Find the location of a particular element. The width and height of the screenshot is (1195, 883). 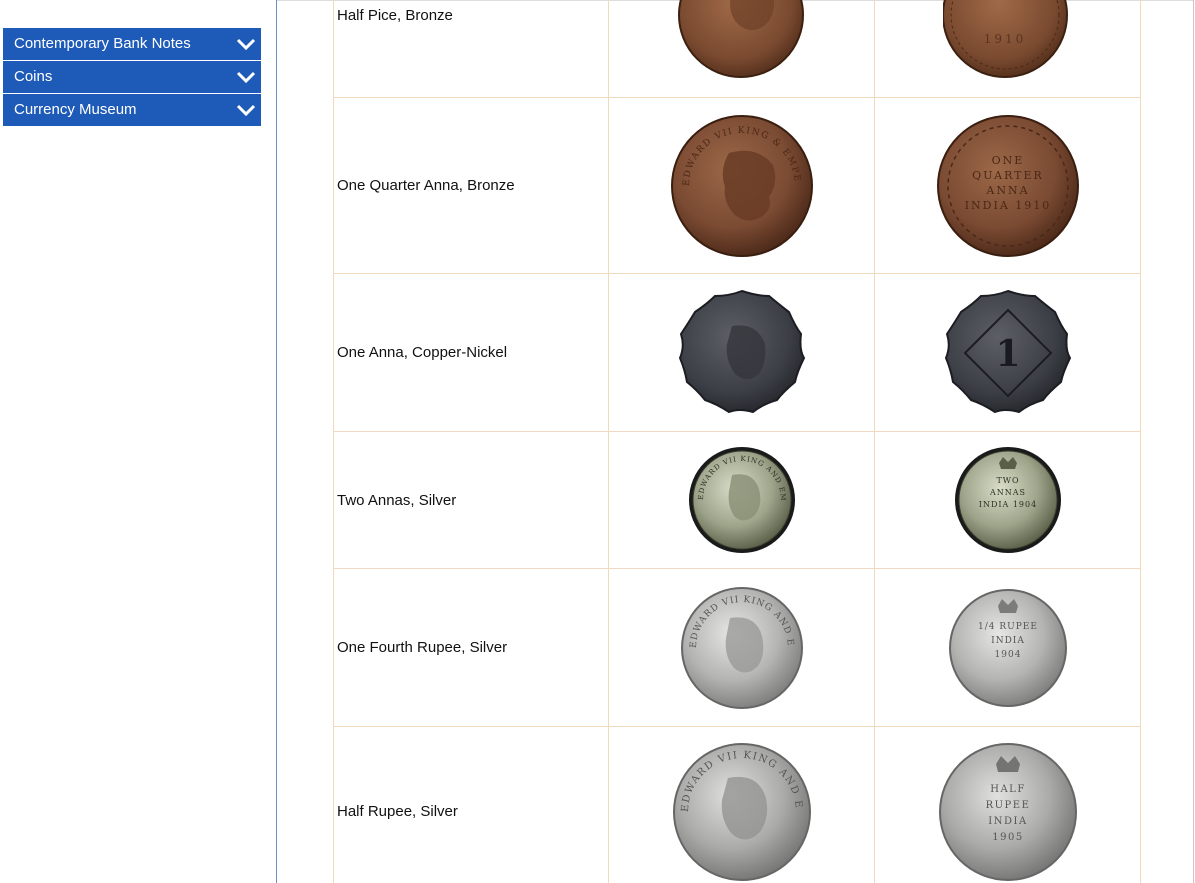

sidebar-item-label: Contemporary Bank Notes is located at coordinates (102, 43).